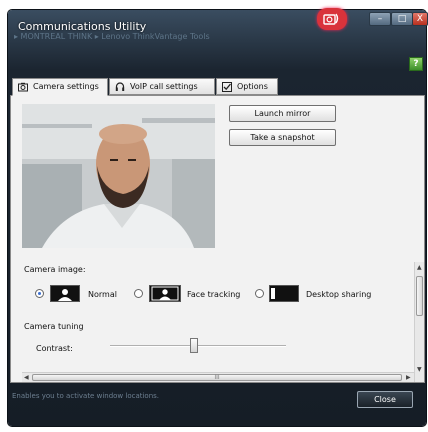  I want to click on help-icon: ?, so click(416, 64).